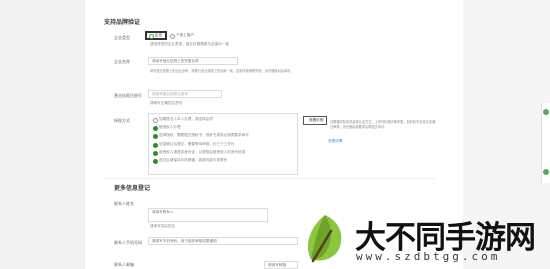 Image resolution: width=550 pixels, height=269 pixels. I want to click on section-title: 支持品牌验证, so click(122, 22).